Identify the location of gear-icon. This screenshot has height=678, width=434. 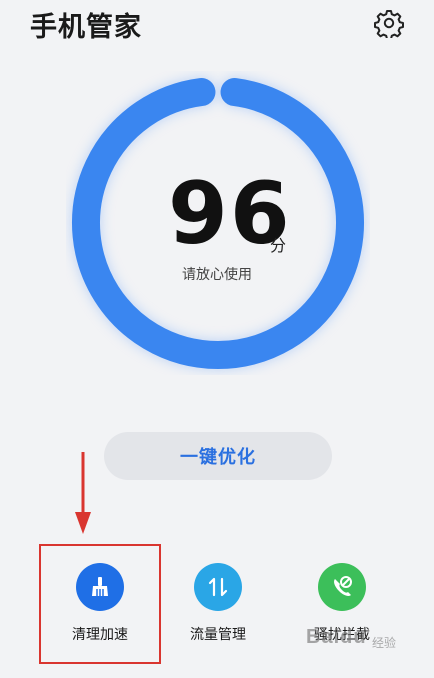
(389, 23).